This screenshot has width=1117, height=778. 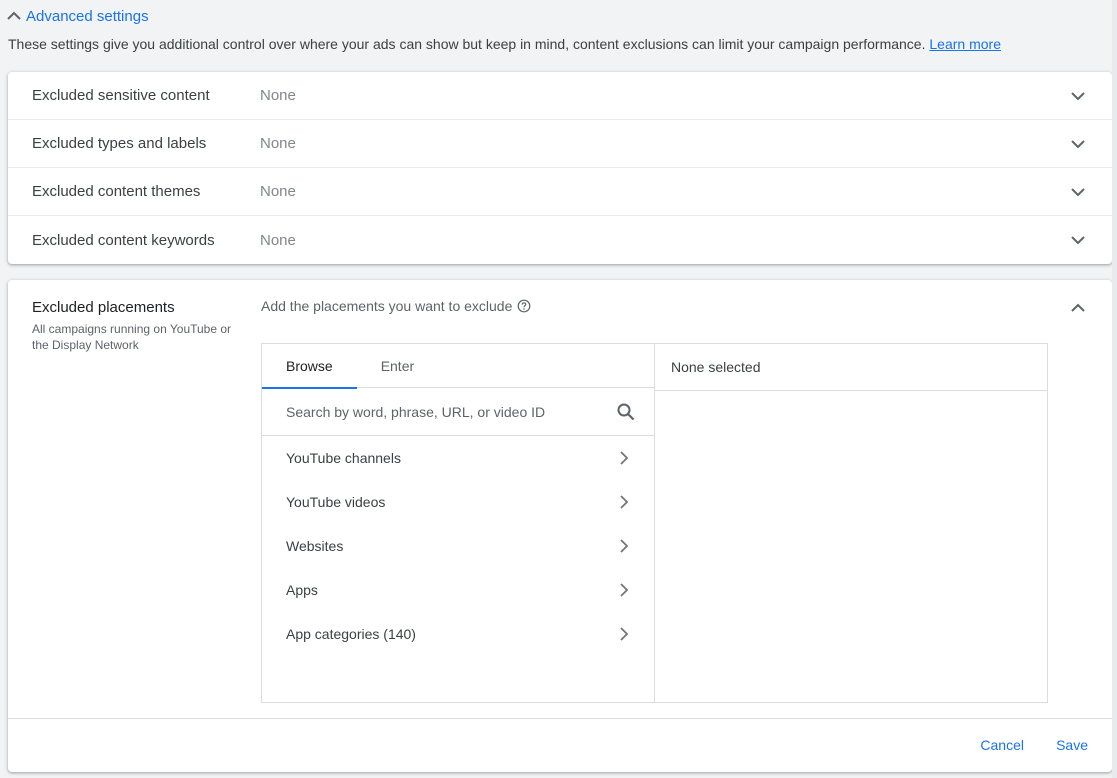 What do you see at coordinates (446, 411) in the screenshot?
I see `search-input` at bounding box center [446, 411].